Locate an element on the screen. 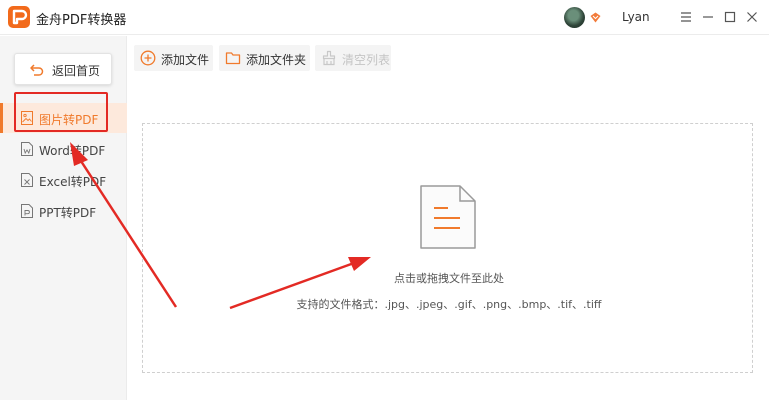 The height and width of the screenshot is (400, 769). back-home-button: 返回首页 is located at coordinates (63, 69).